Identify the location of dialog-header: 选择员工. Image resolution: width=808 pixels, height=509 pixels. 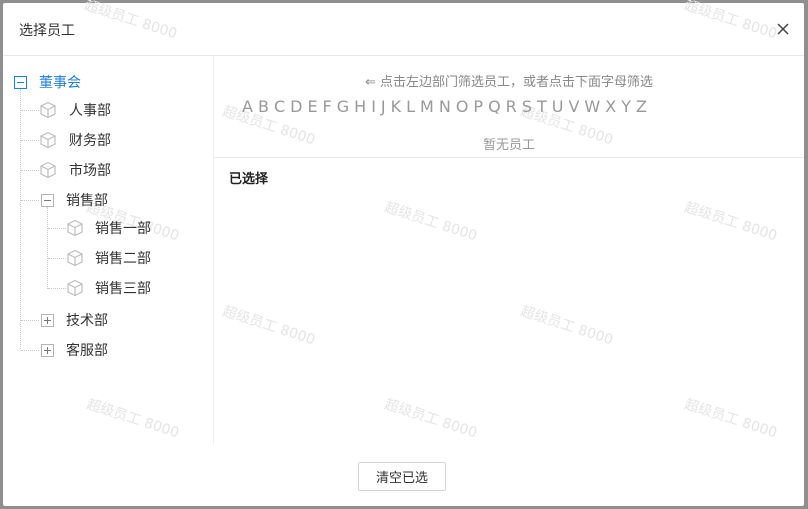
(403, 29).